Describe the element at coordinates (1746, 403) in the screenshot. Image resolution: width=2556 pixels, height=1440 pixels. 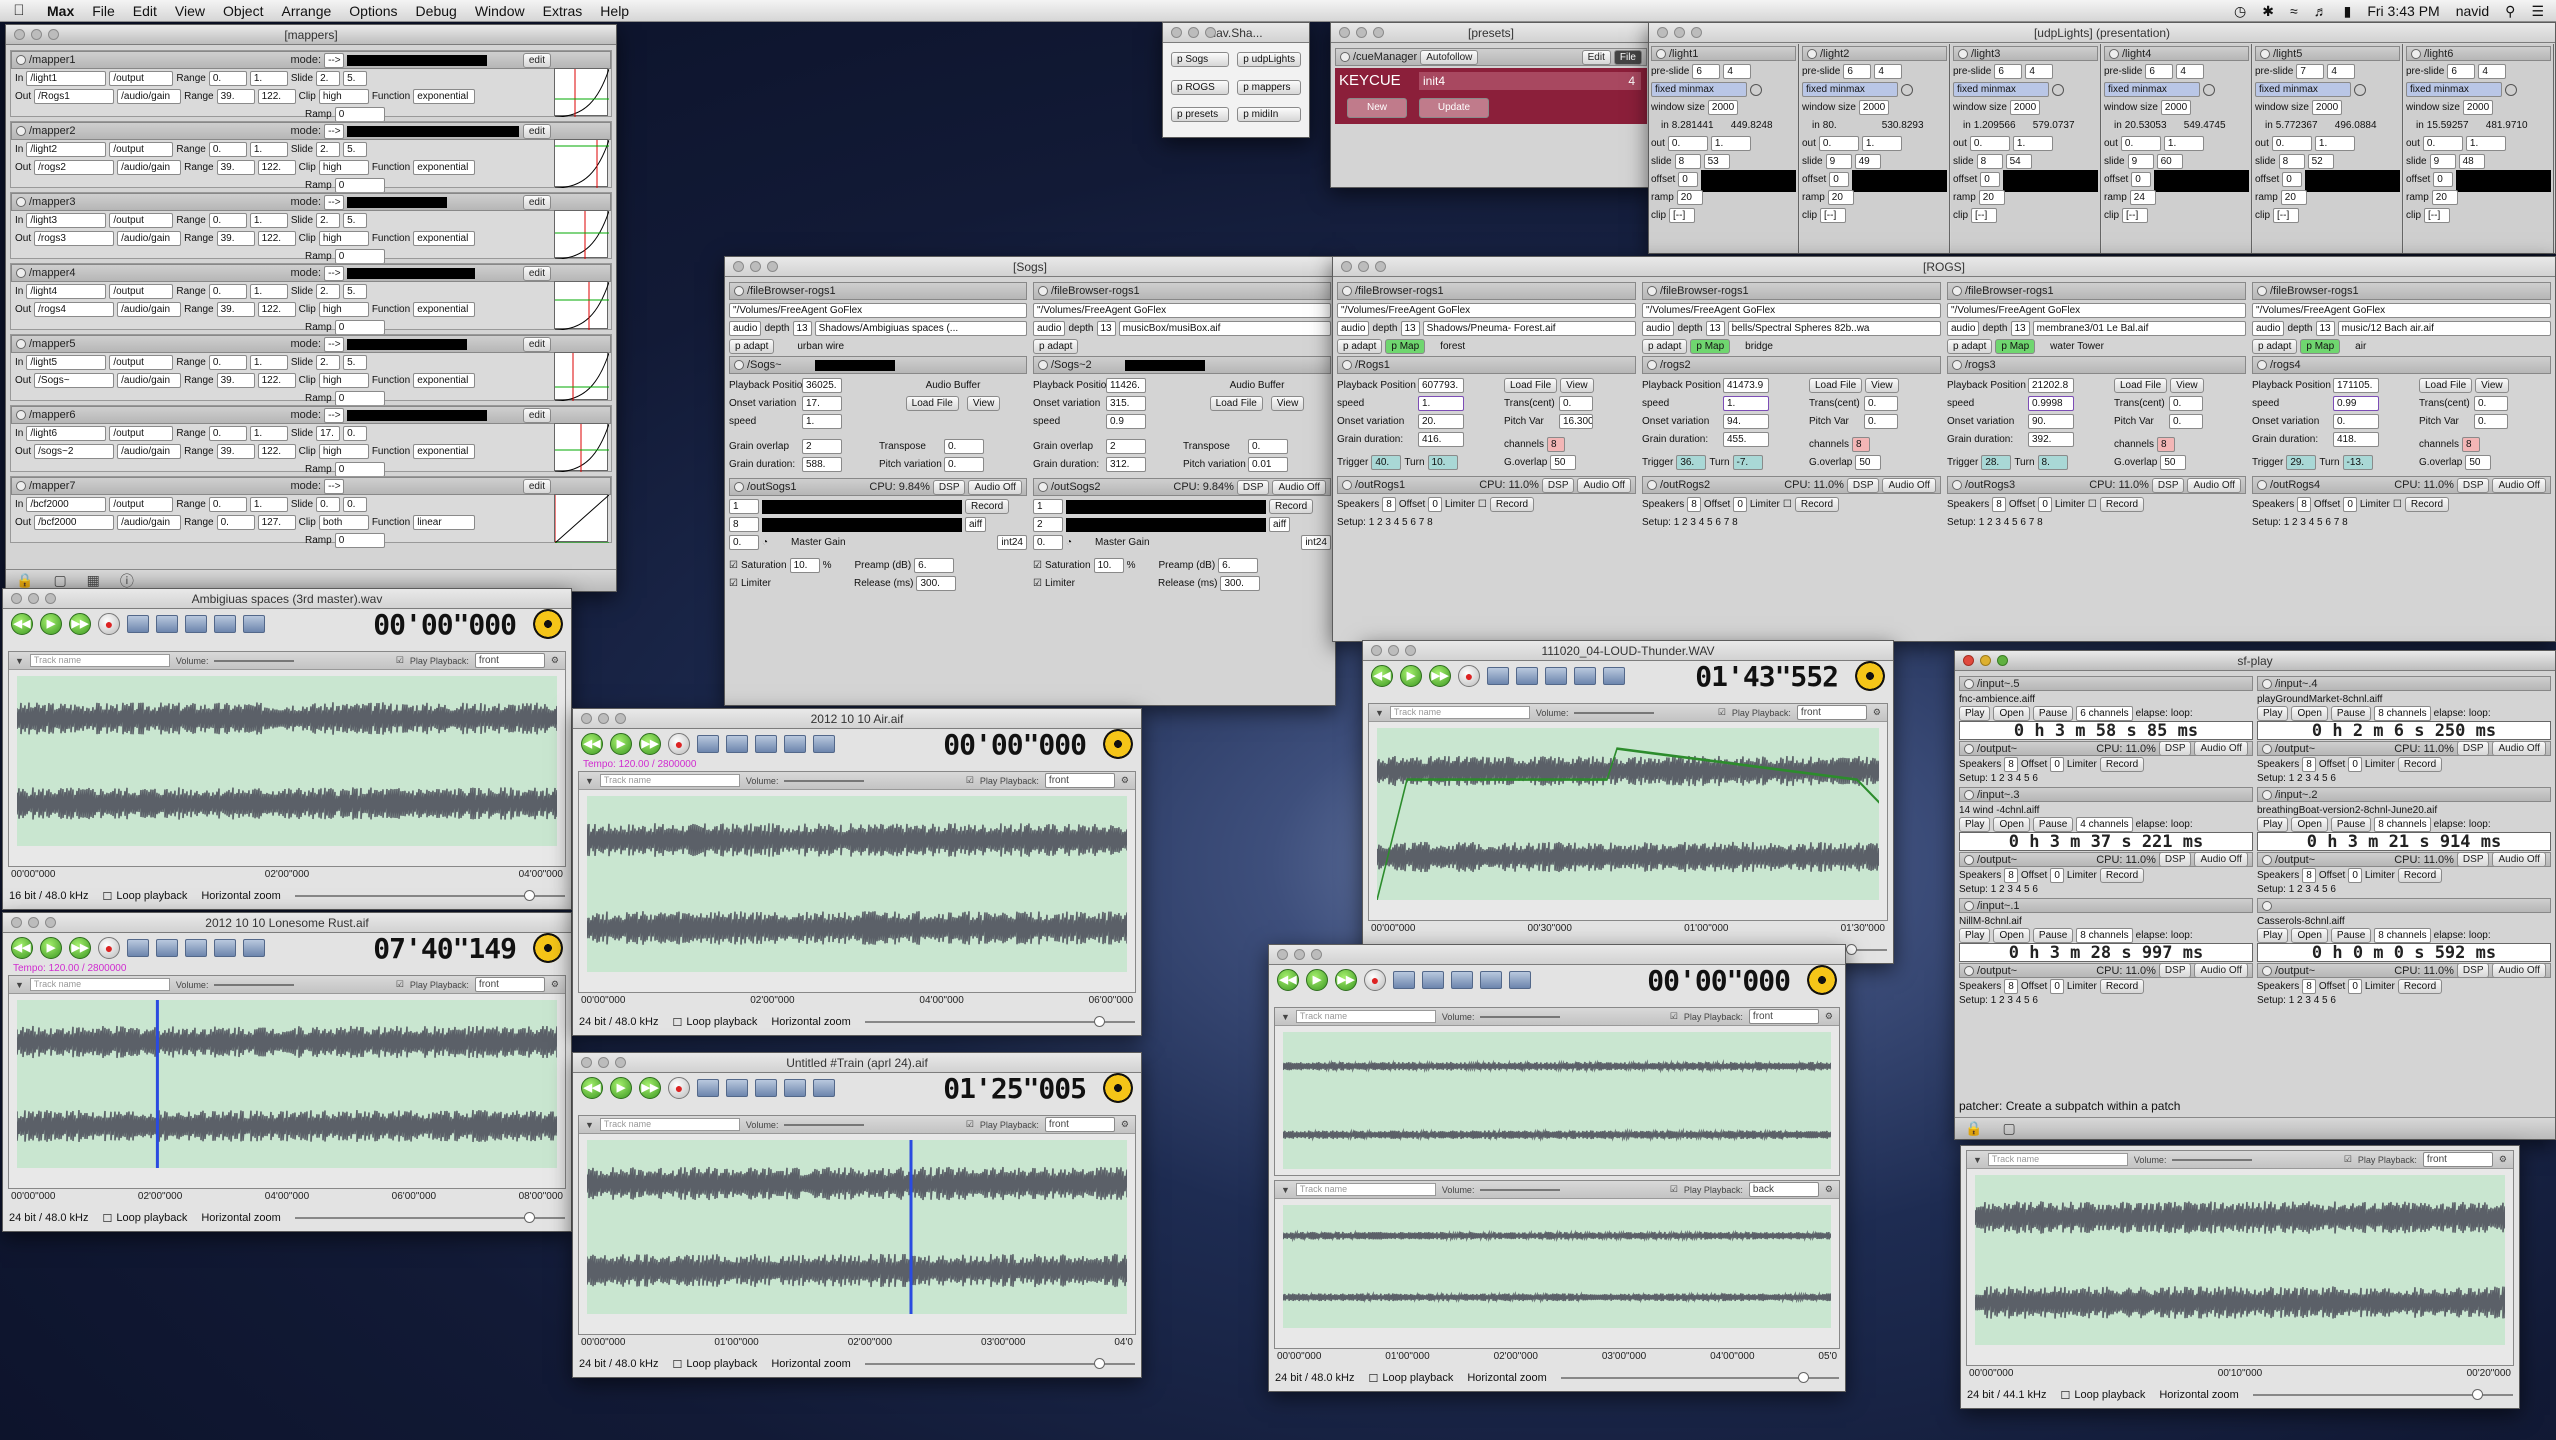
I see `speed-field: 1.` at that location.